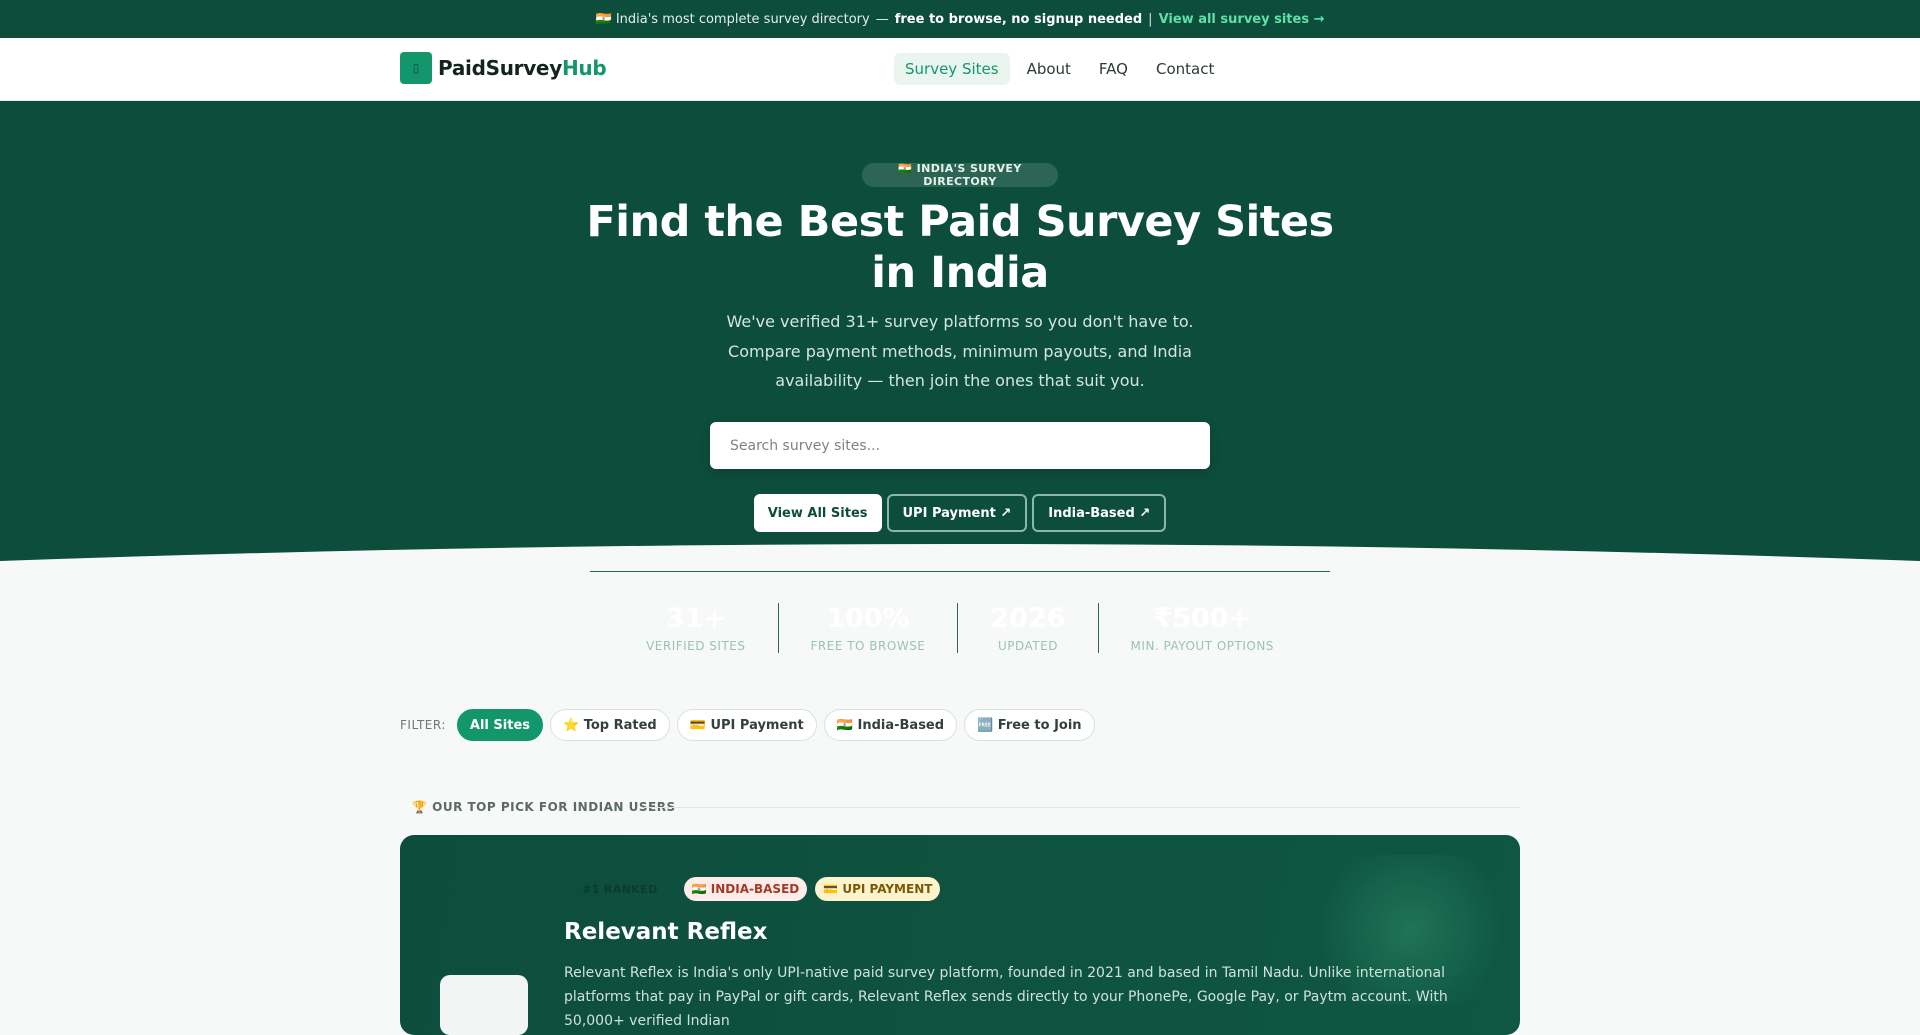 The width and height of the screenshot is (1920, 1035). What do you see at coordinates (484, 1005) in the screenshot?
I see `site-logo-thumbnail` at bounding box center [484, 1005].